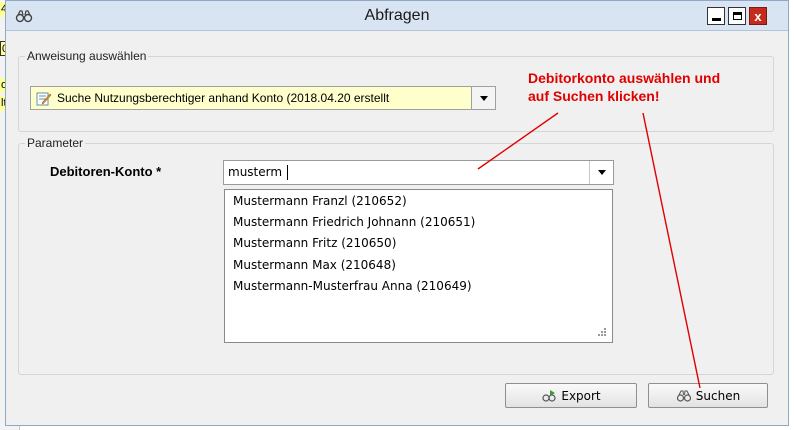  I want to click on option-item: Mustermann Fritz (210650), so click(314, 243).